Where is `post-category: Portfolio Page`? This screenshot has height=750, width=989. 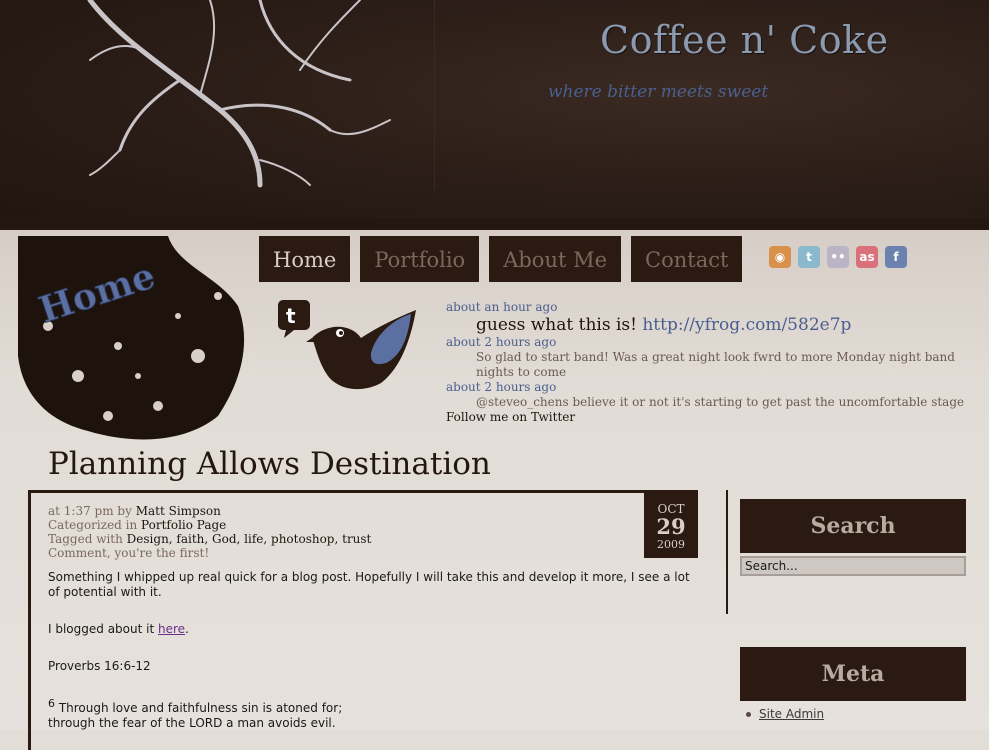 post-category: Portfolio Page is located at coordinates (183, 525).